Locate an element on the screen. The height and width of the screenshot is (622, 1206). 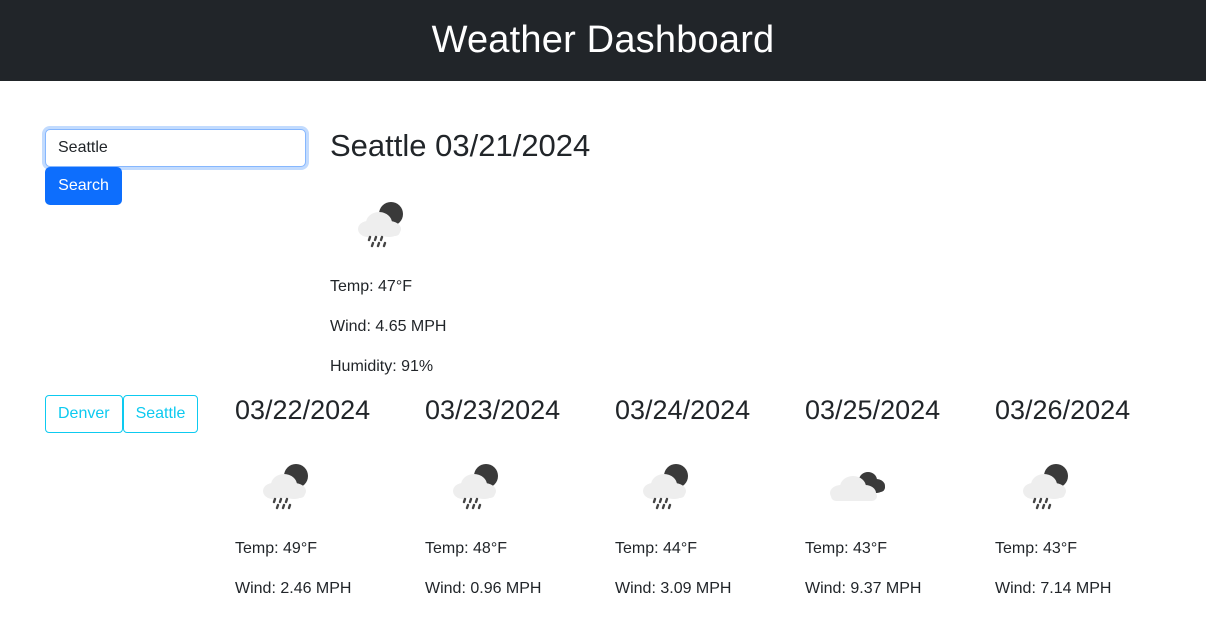
forecast-date: 03/26/2024 is located at coordinates (1063, 410).